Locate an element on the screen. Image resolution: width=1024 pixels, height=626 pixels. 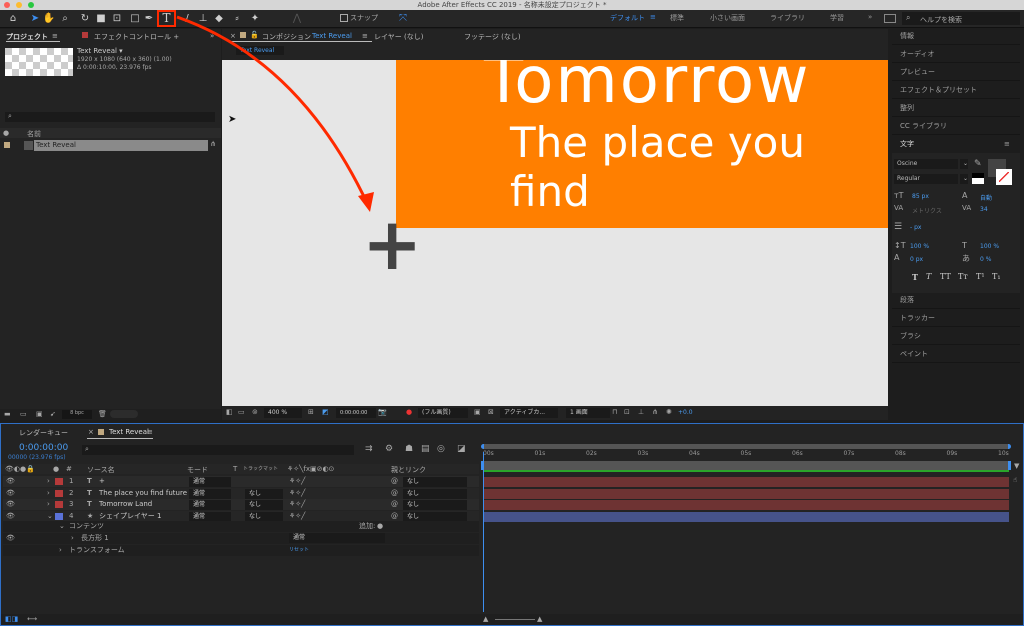
arrow-head is located at coordinates (366, 202).